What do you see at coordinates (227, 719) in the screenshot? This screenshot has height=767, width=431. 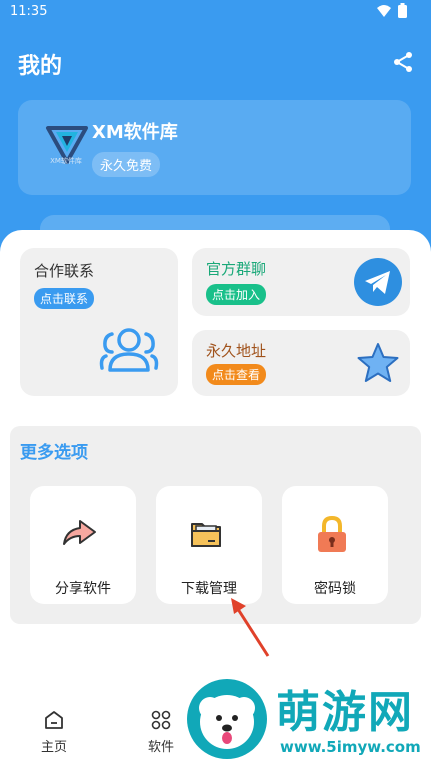 I see `watermark-dog-logo` at bounding box center [227, 719].